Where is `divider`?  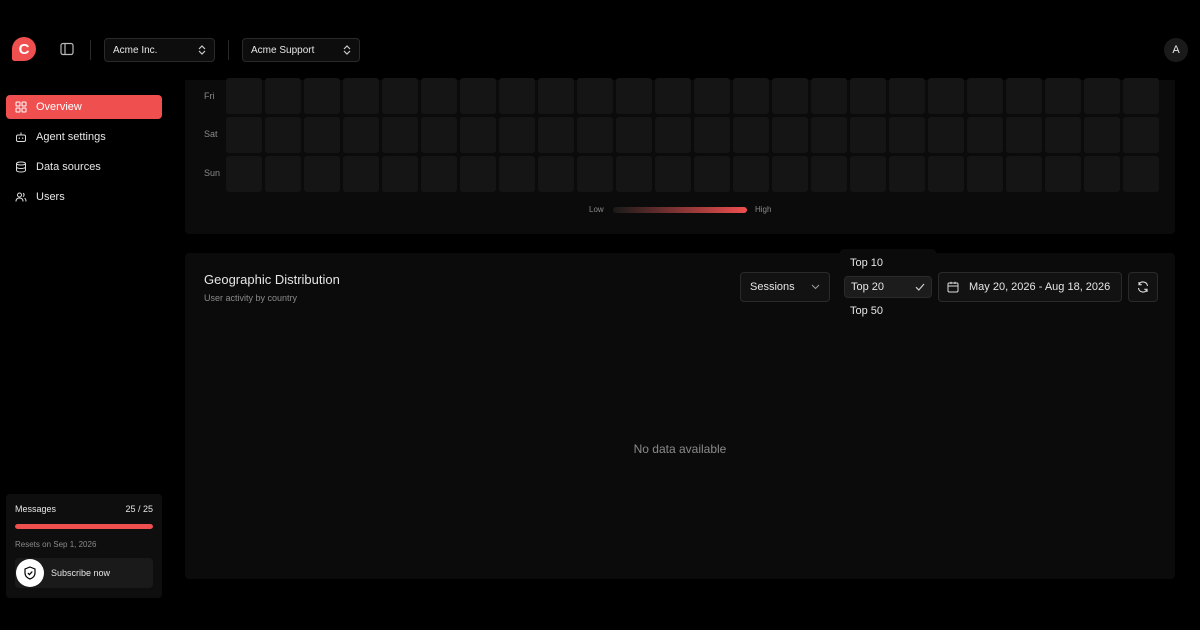 divider is located at coordinates (228, 50).